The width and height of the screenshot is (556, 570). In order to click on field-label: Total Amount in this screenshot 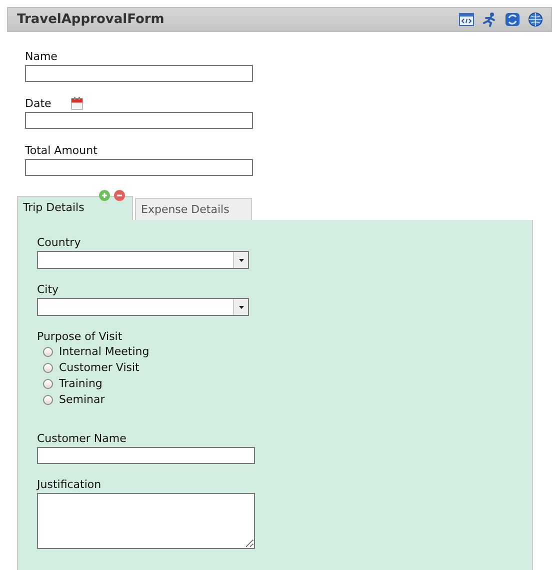, I will do `click(61, 150)`.